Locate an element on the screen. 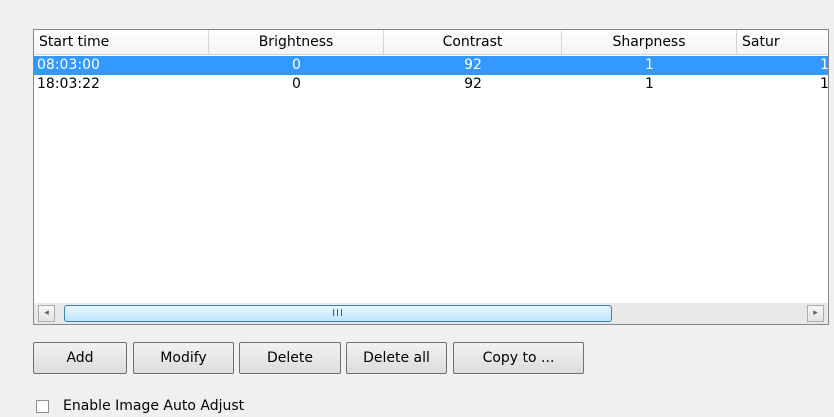  horizontal-scrollbar: ◂ III ▸ is located at coordinates (431, 313).